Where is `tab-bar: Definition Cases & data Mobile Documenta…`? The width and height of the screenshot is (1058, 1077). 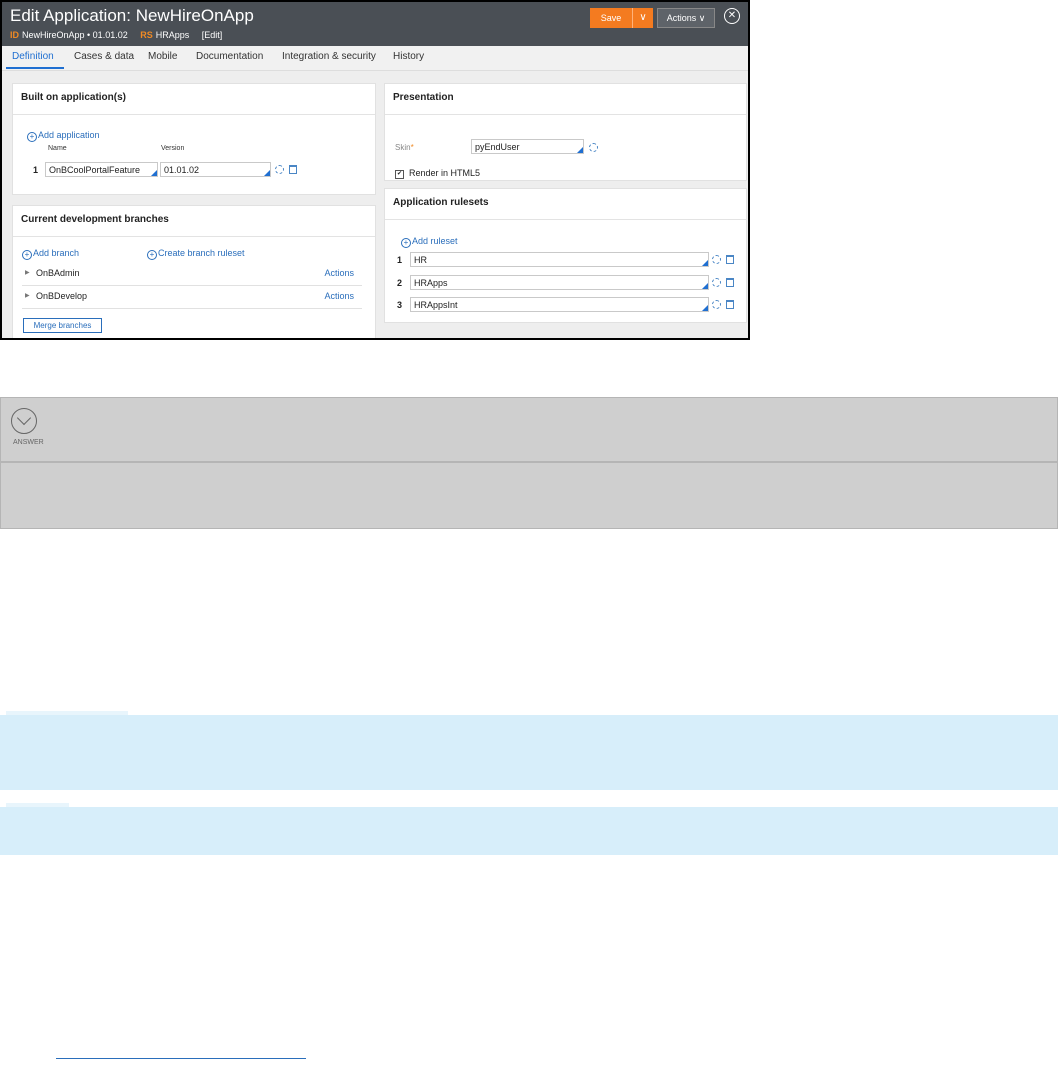 tab-bar: Definition Cases & data Mobile Documenta… is located at coordinates (375, 58).